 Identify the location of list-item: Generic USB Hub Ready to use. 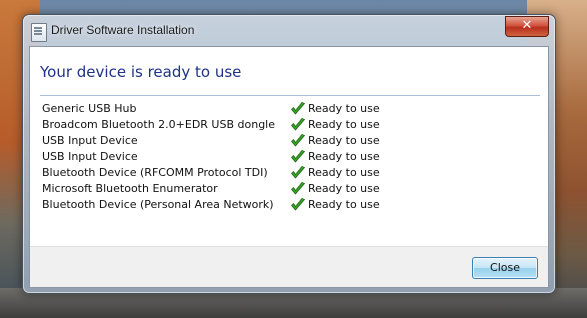
(290, 109).